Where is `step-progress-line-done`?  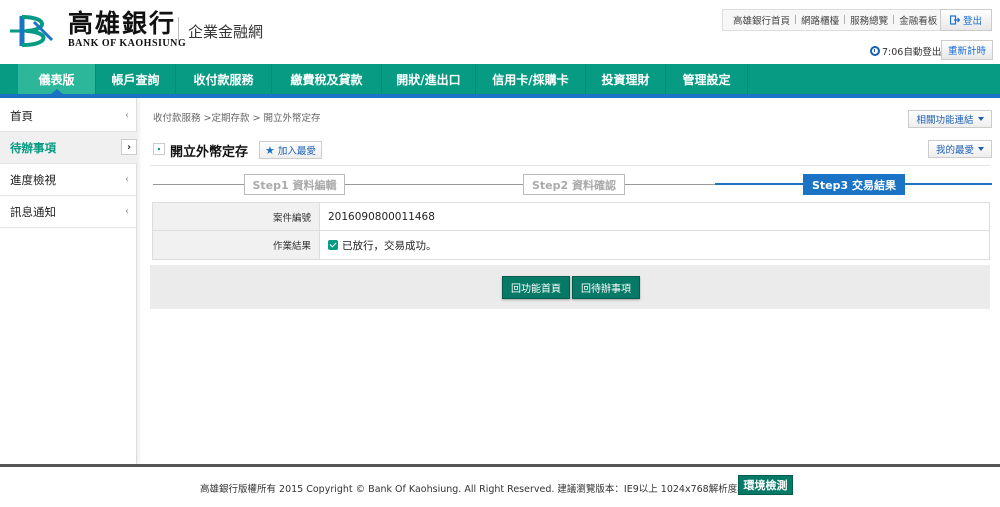
step-progress-line-done is located at coordinates (434, 184).